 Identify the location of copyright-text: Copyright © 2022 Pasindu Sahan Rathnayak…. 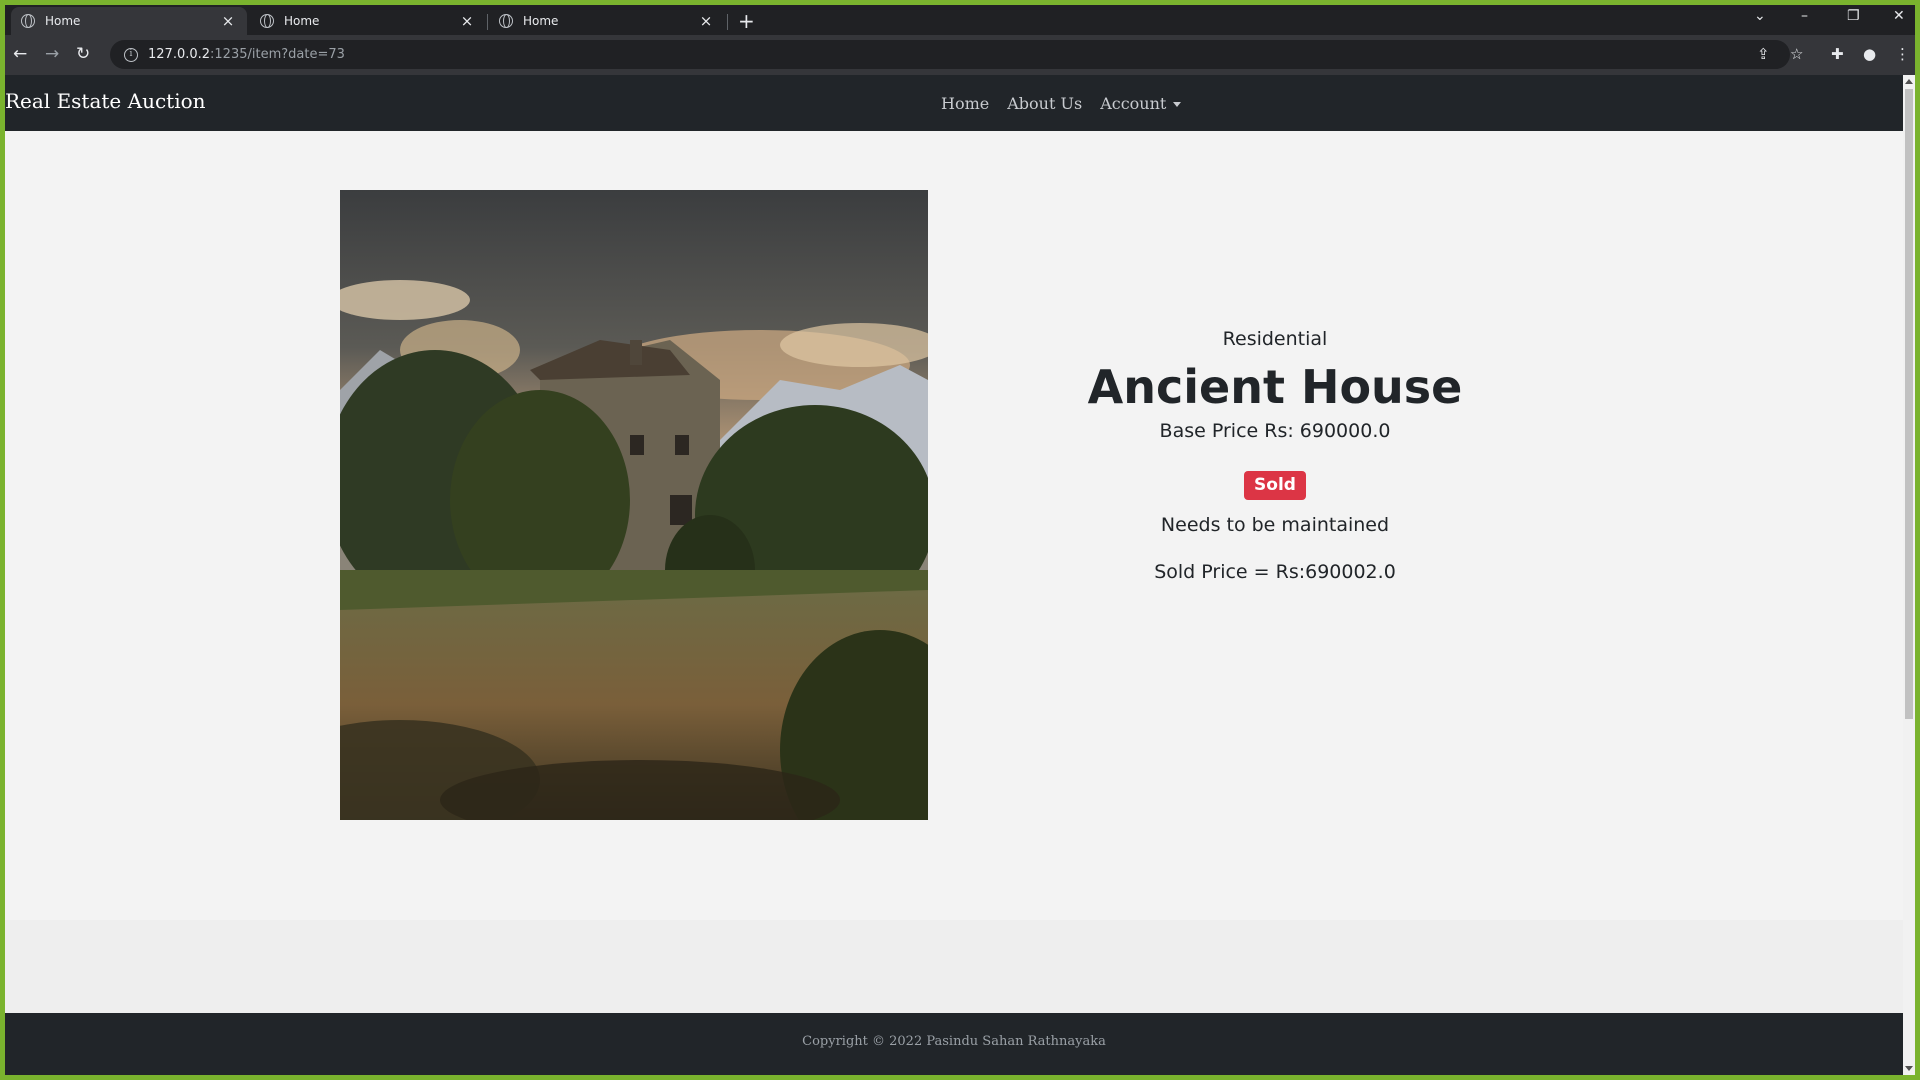
(954, 1041).